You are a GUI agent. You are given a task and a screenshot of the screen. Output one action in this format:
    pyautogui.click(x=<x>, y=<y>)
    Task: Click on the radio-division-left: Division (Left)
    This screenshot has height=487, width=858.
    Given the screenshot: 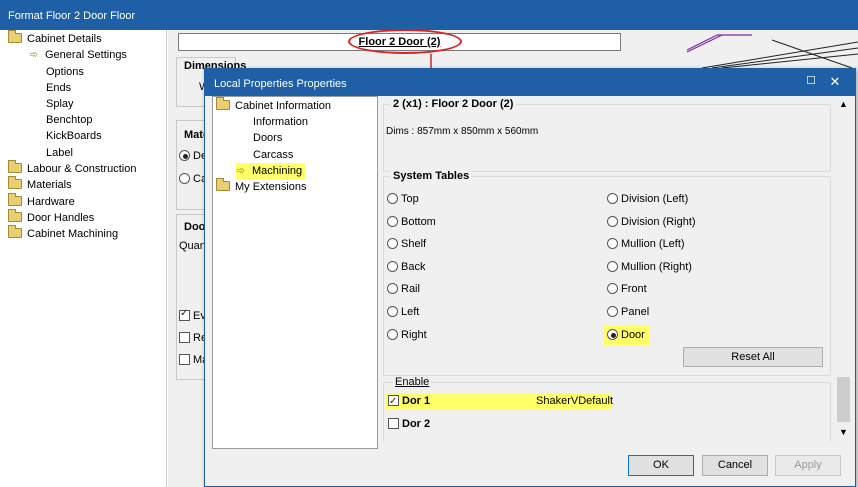 What is the action you would take?
    pyautogui.click(x=647, y=199)
    